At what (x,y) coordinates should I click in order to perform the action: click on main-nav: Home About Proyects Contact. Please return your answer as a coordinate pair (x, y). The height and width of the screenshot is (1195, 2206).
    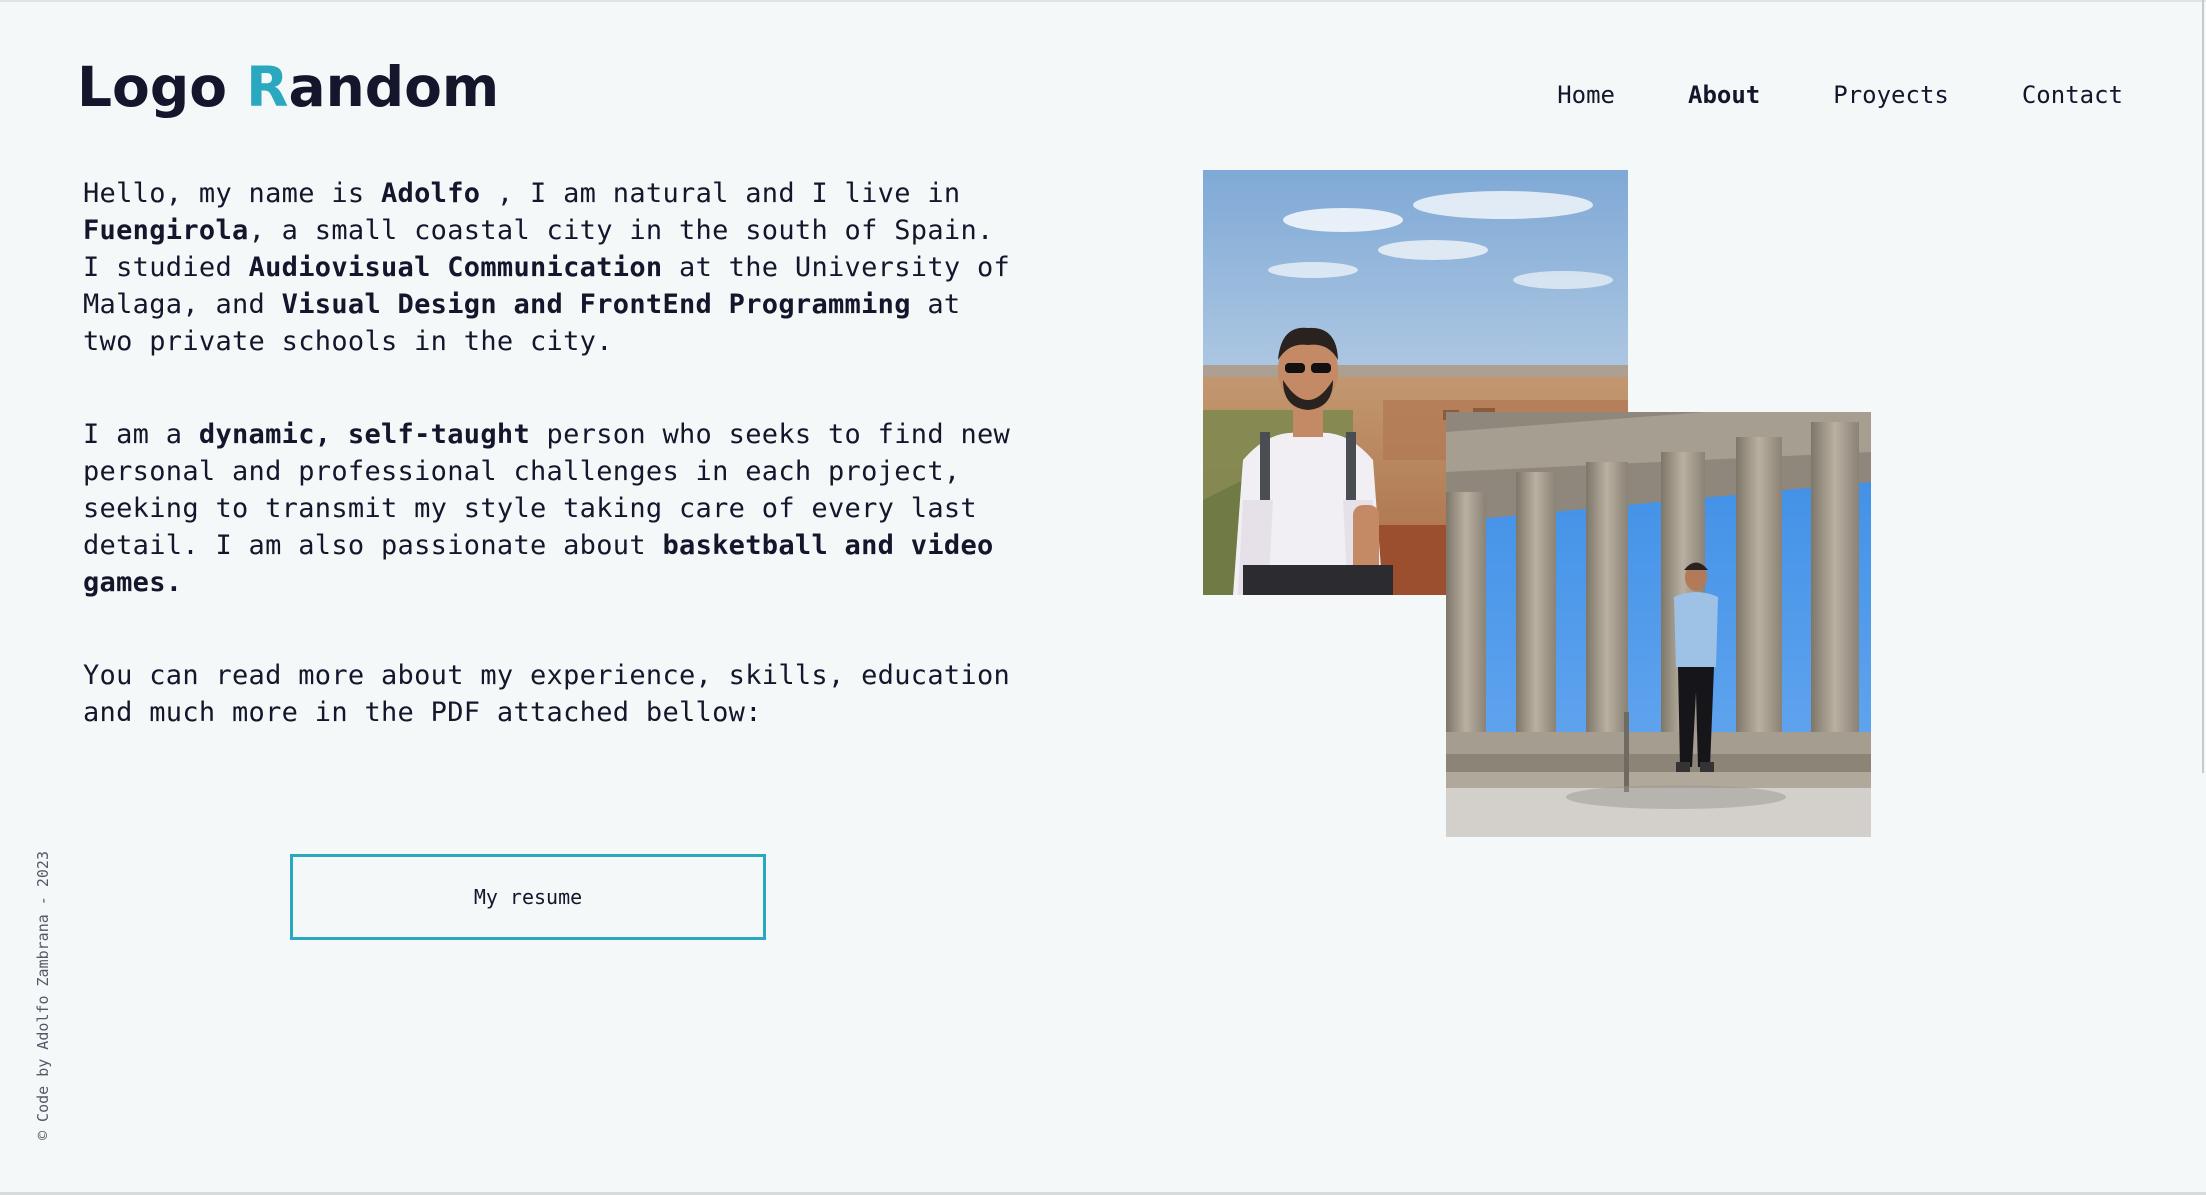
    Looking at the image, I should click on (1840, 95).